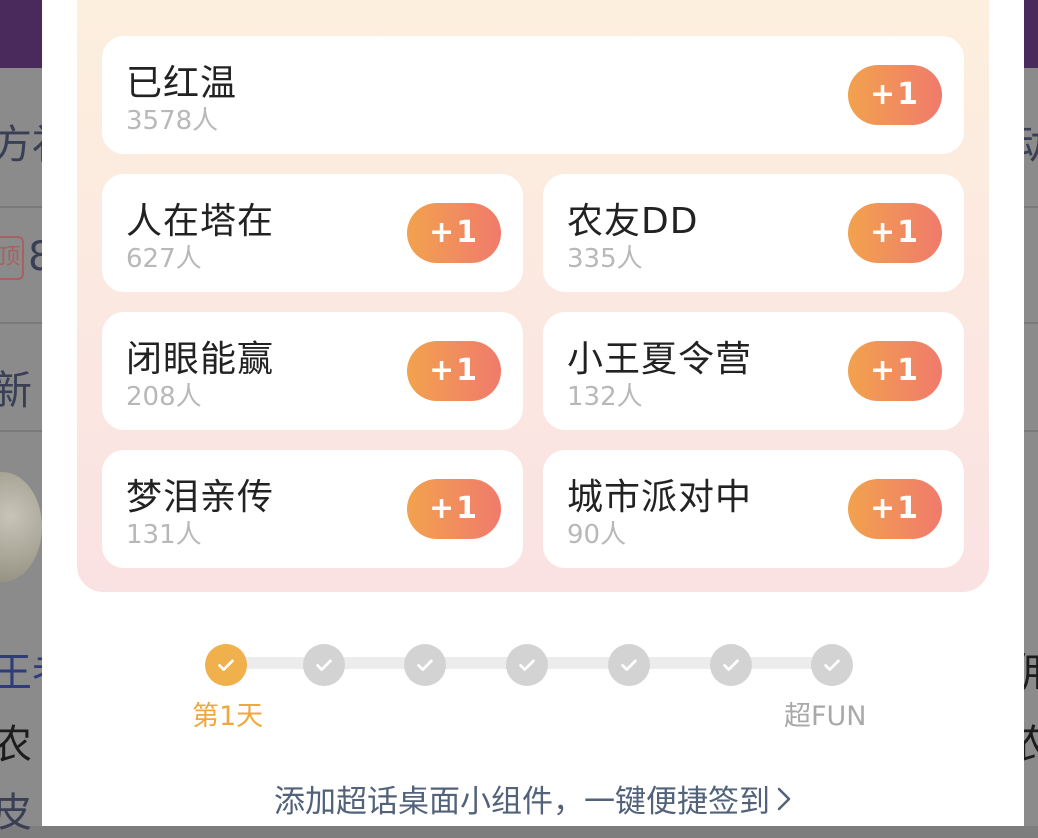 This screenshot has width=1038, height=838. Describe the element at coordinates (784, 802) in the screenshot. I see `chevron-right-icon` at that location.